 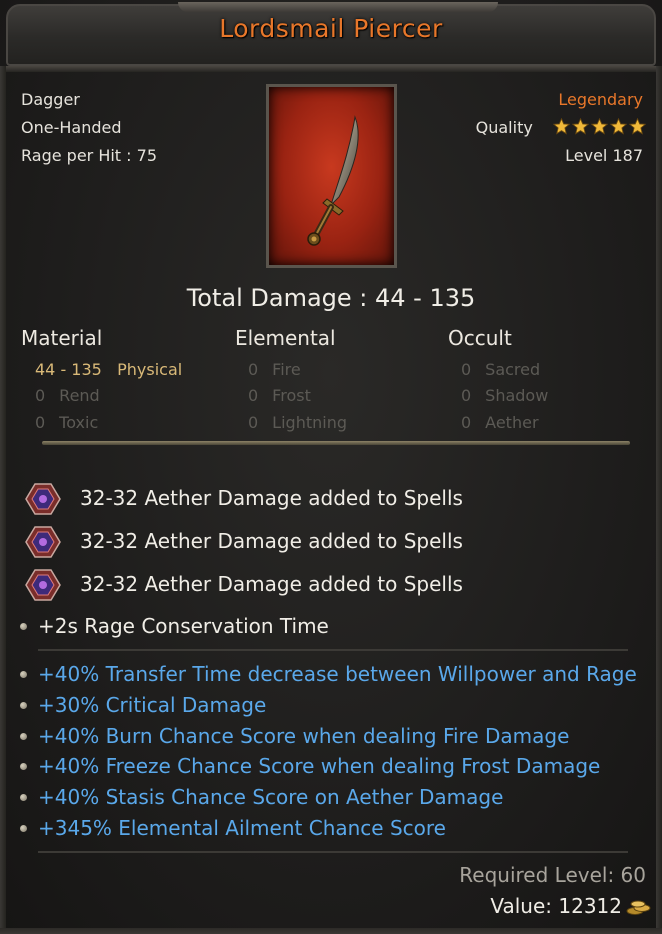 I want to click on damage-row: 0 Rend, so click(x=67, y=395).